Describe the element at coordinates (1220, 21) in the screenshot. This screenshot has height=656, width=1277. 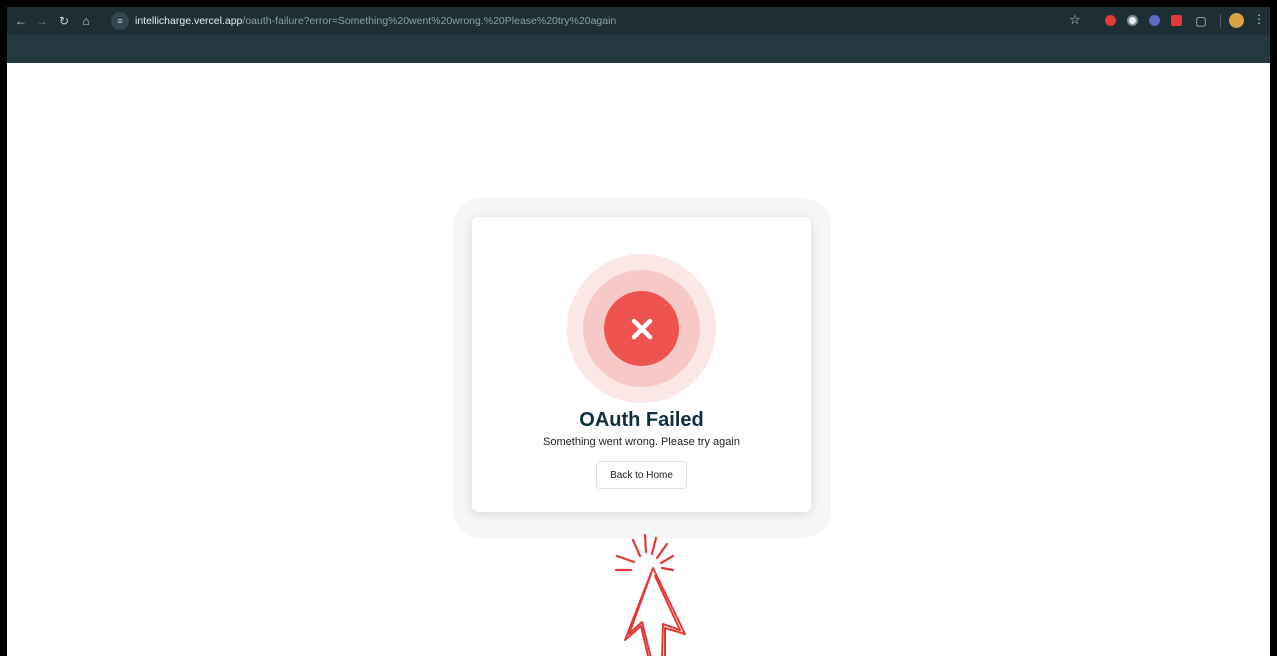
I see `toolbar-divider` at that location.